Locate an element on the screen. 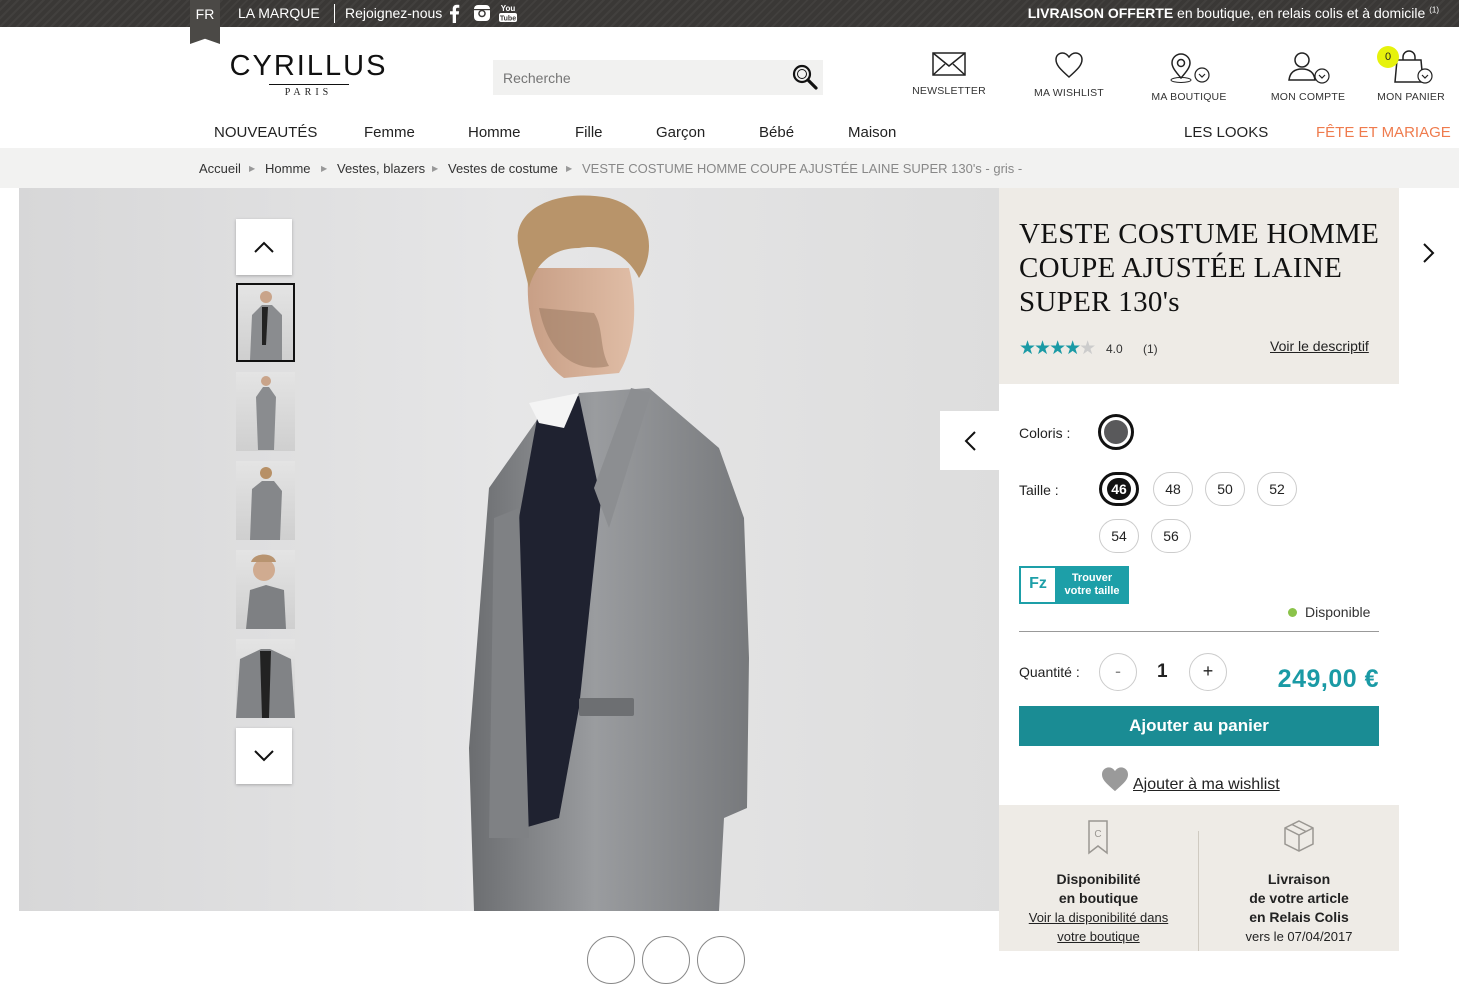  size-option-54: 54 is located at coordinates (1119, 536).